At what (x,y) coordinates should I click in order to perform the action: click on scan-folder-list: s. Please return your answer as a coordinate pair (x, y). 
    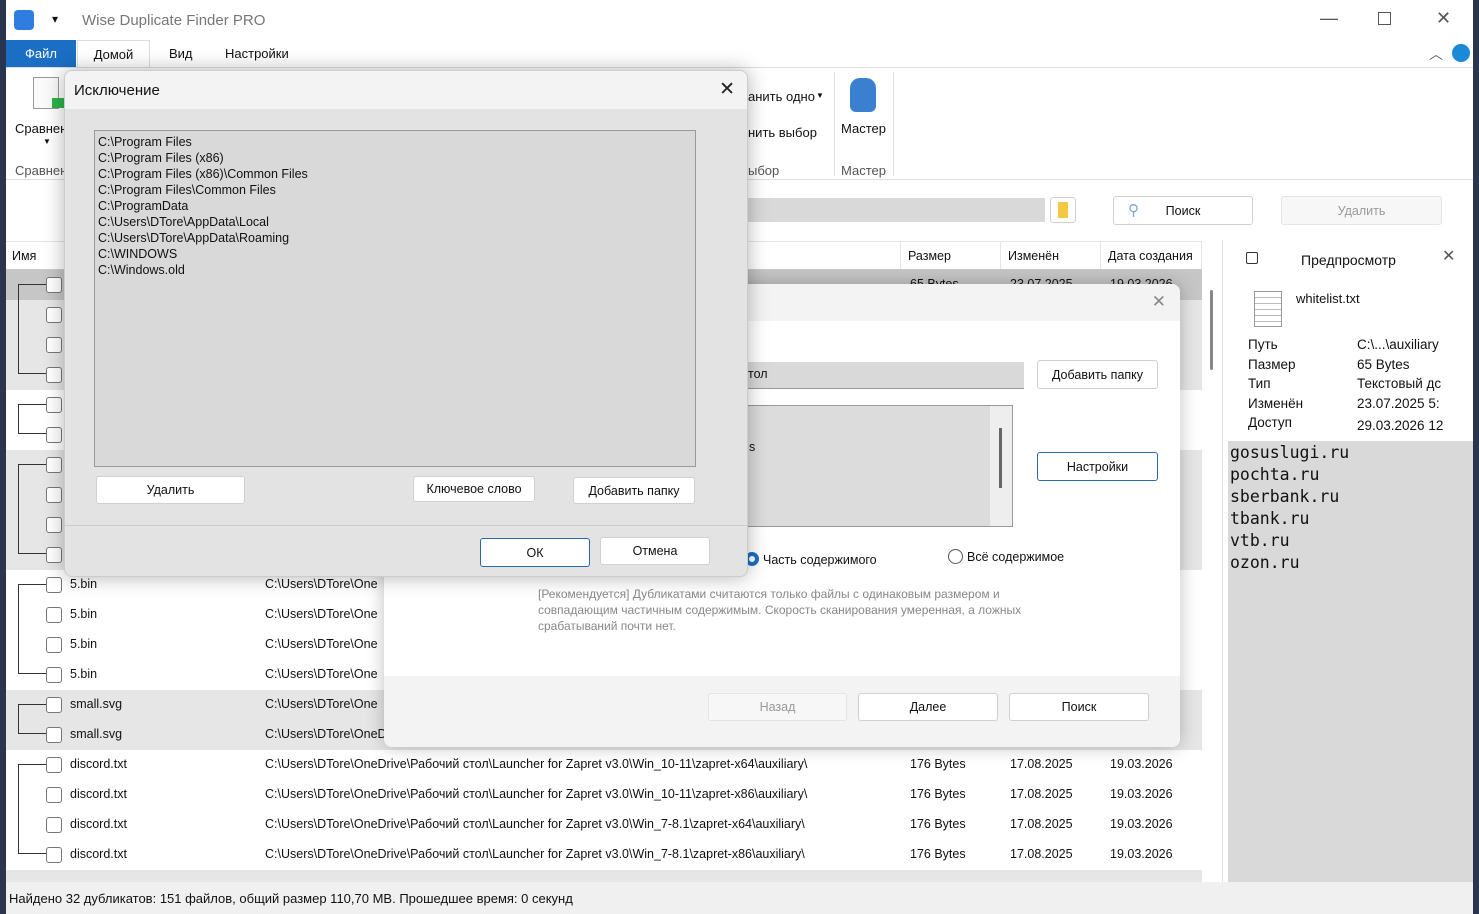
    Looking at the image, I should click on (876, 466).